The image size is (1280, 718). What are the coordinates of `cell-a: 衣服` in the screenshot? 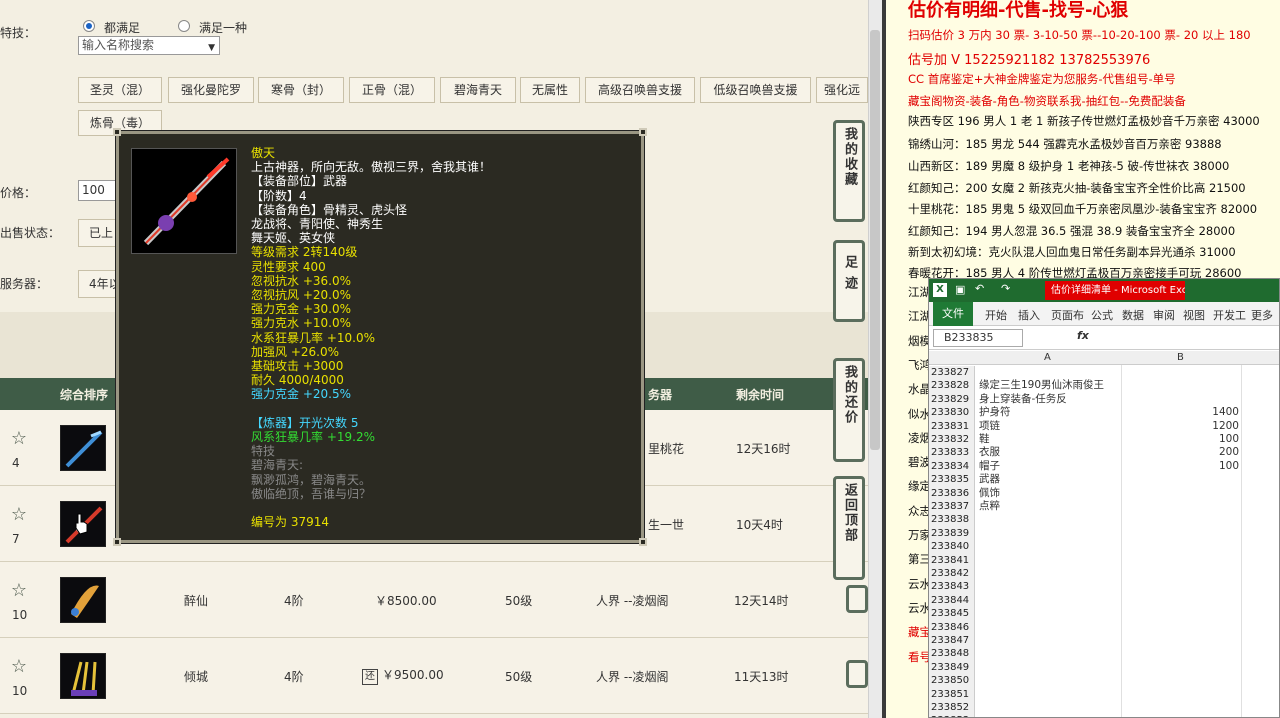 It's located at (989, 452).